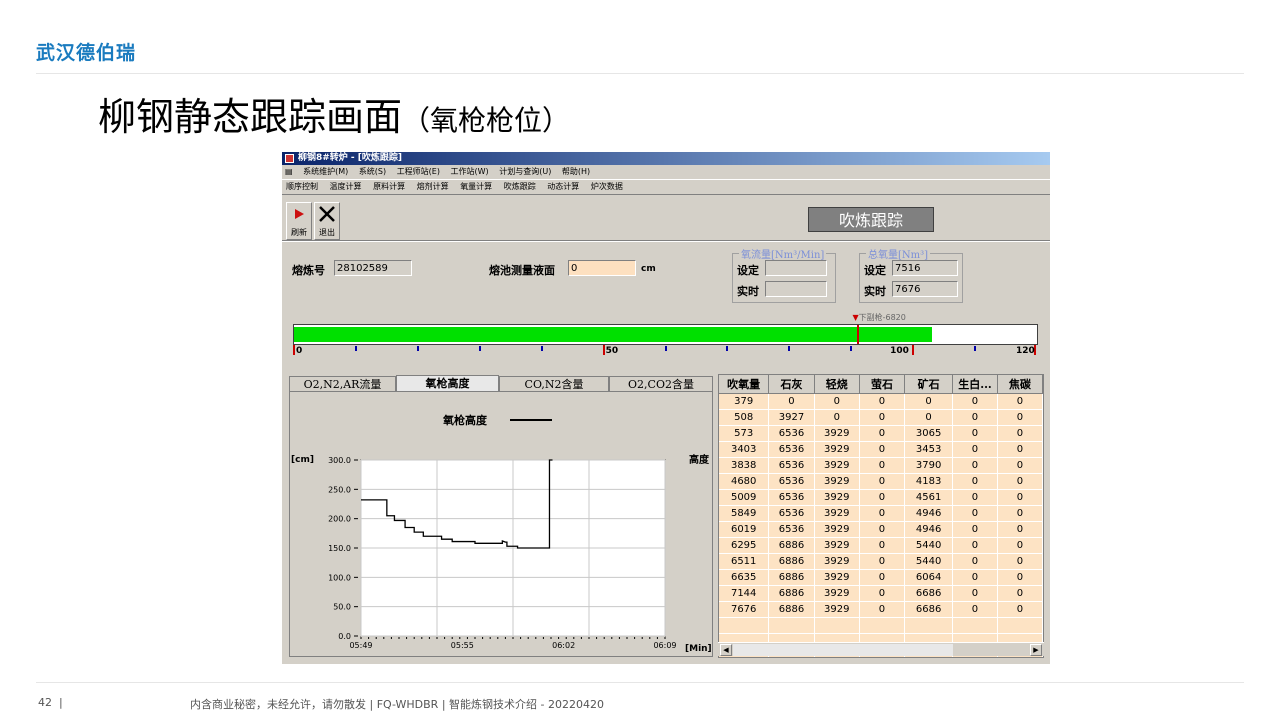  Describe the element at coordinates (881, 593) in the screenshot. I see `table-row: 7144 6886 3929 0 6686 0 0` at that location.